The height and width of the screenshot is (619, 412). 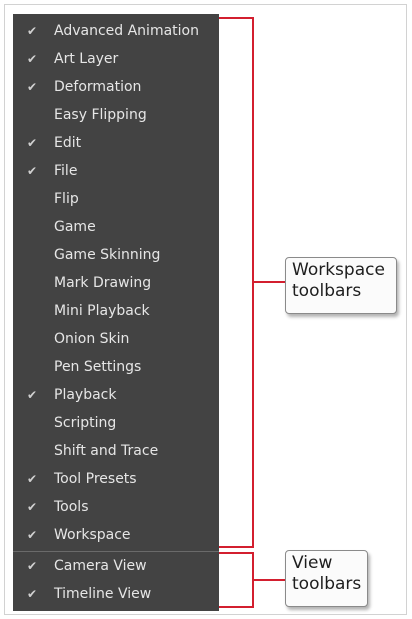 I want to click on menu-item-mini-playback: Mini Playback, so click(x=116, y=312).